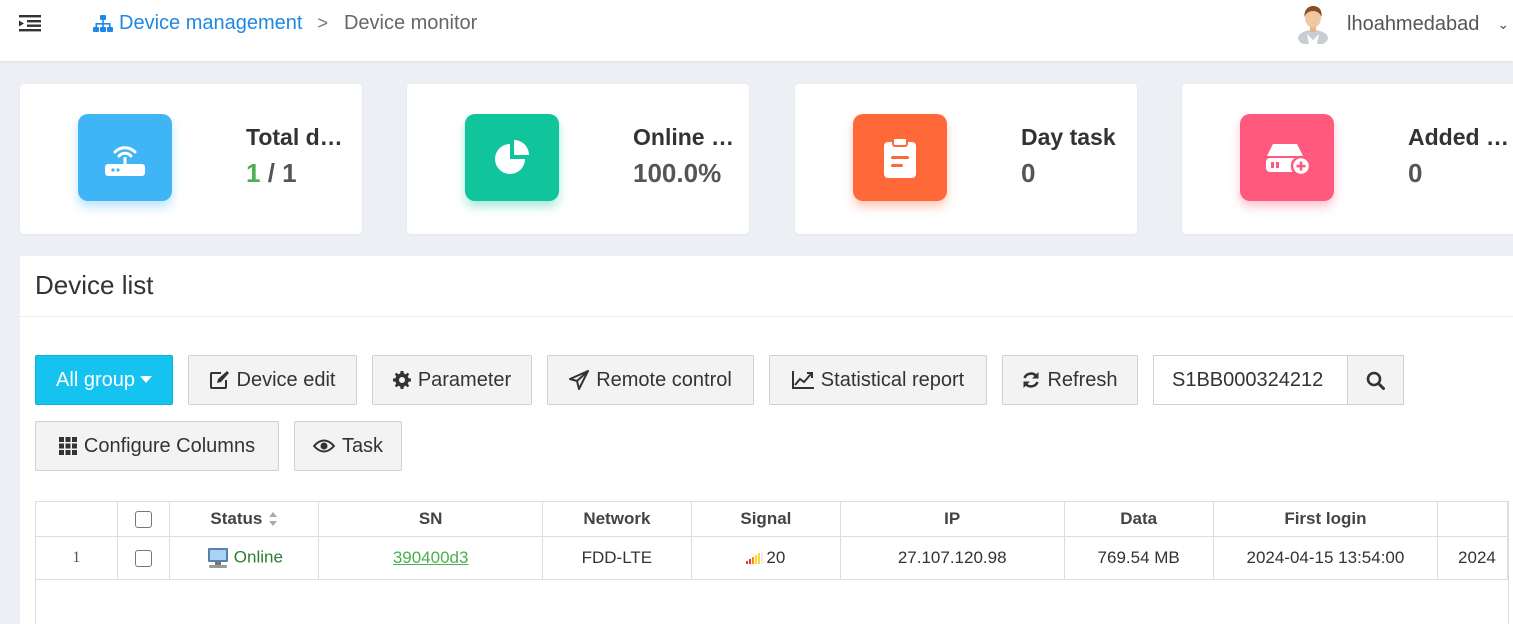 The width and height of the screenshot is (1513, 624). I want to click on header-sn: SN, so click(430, 519).